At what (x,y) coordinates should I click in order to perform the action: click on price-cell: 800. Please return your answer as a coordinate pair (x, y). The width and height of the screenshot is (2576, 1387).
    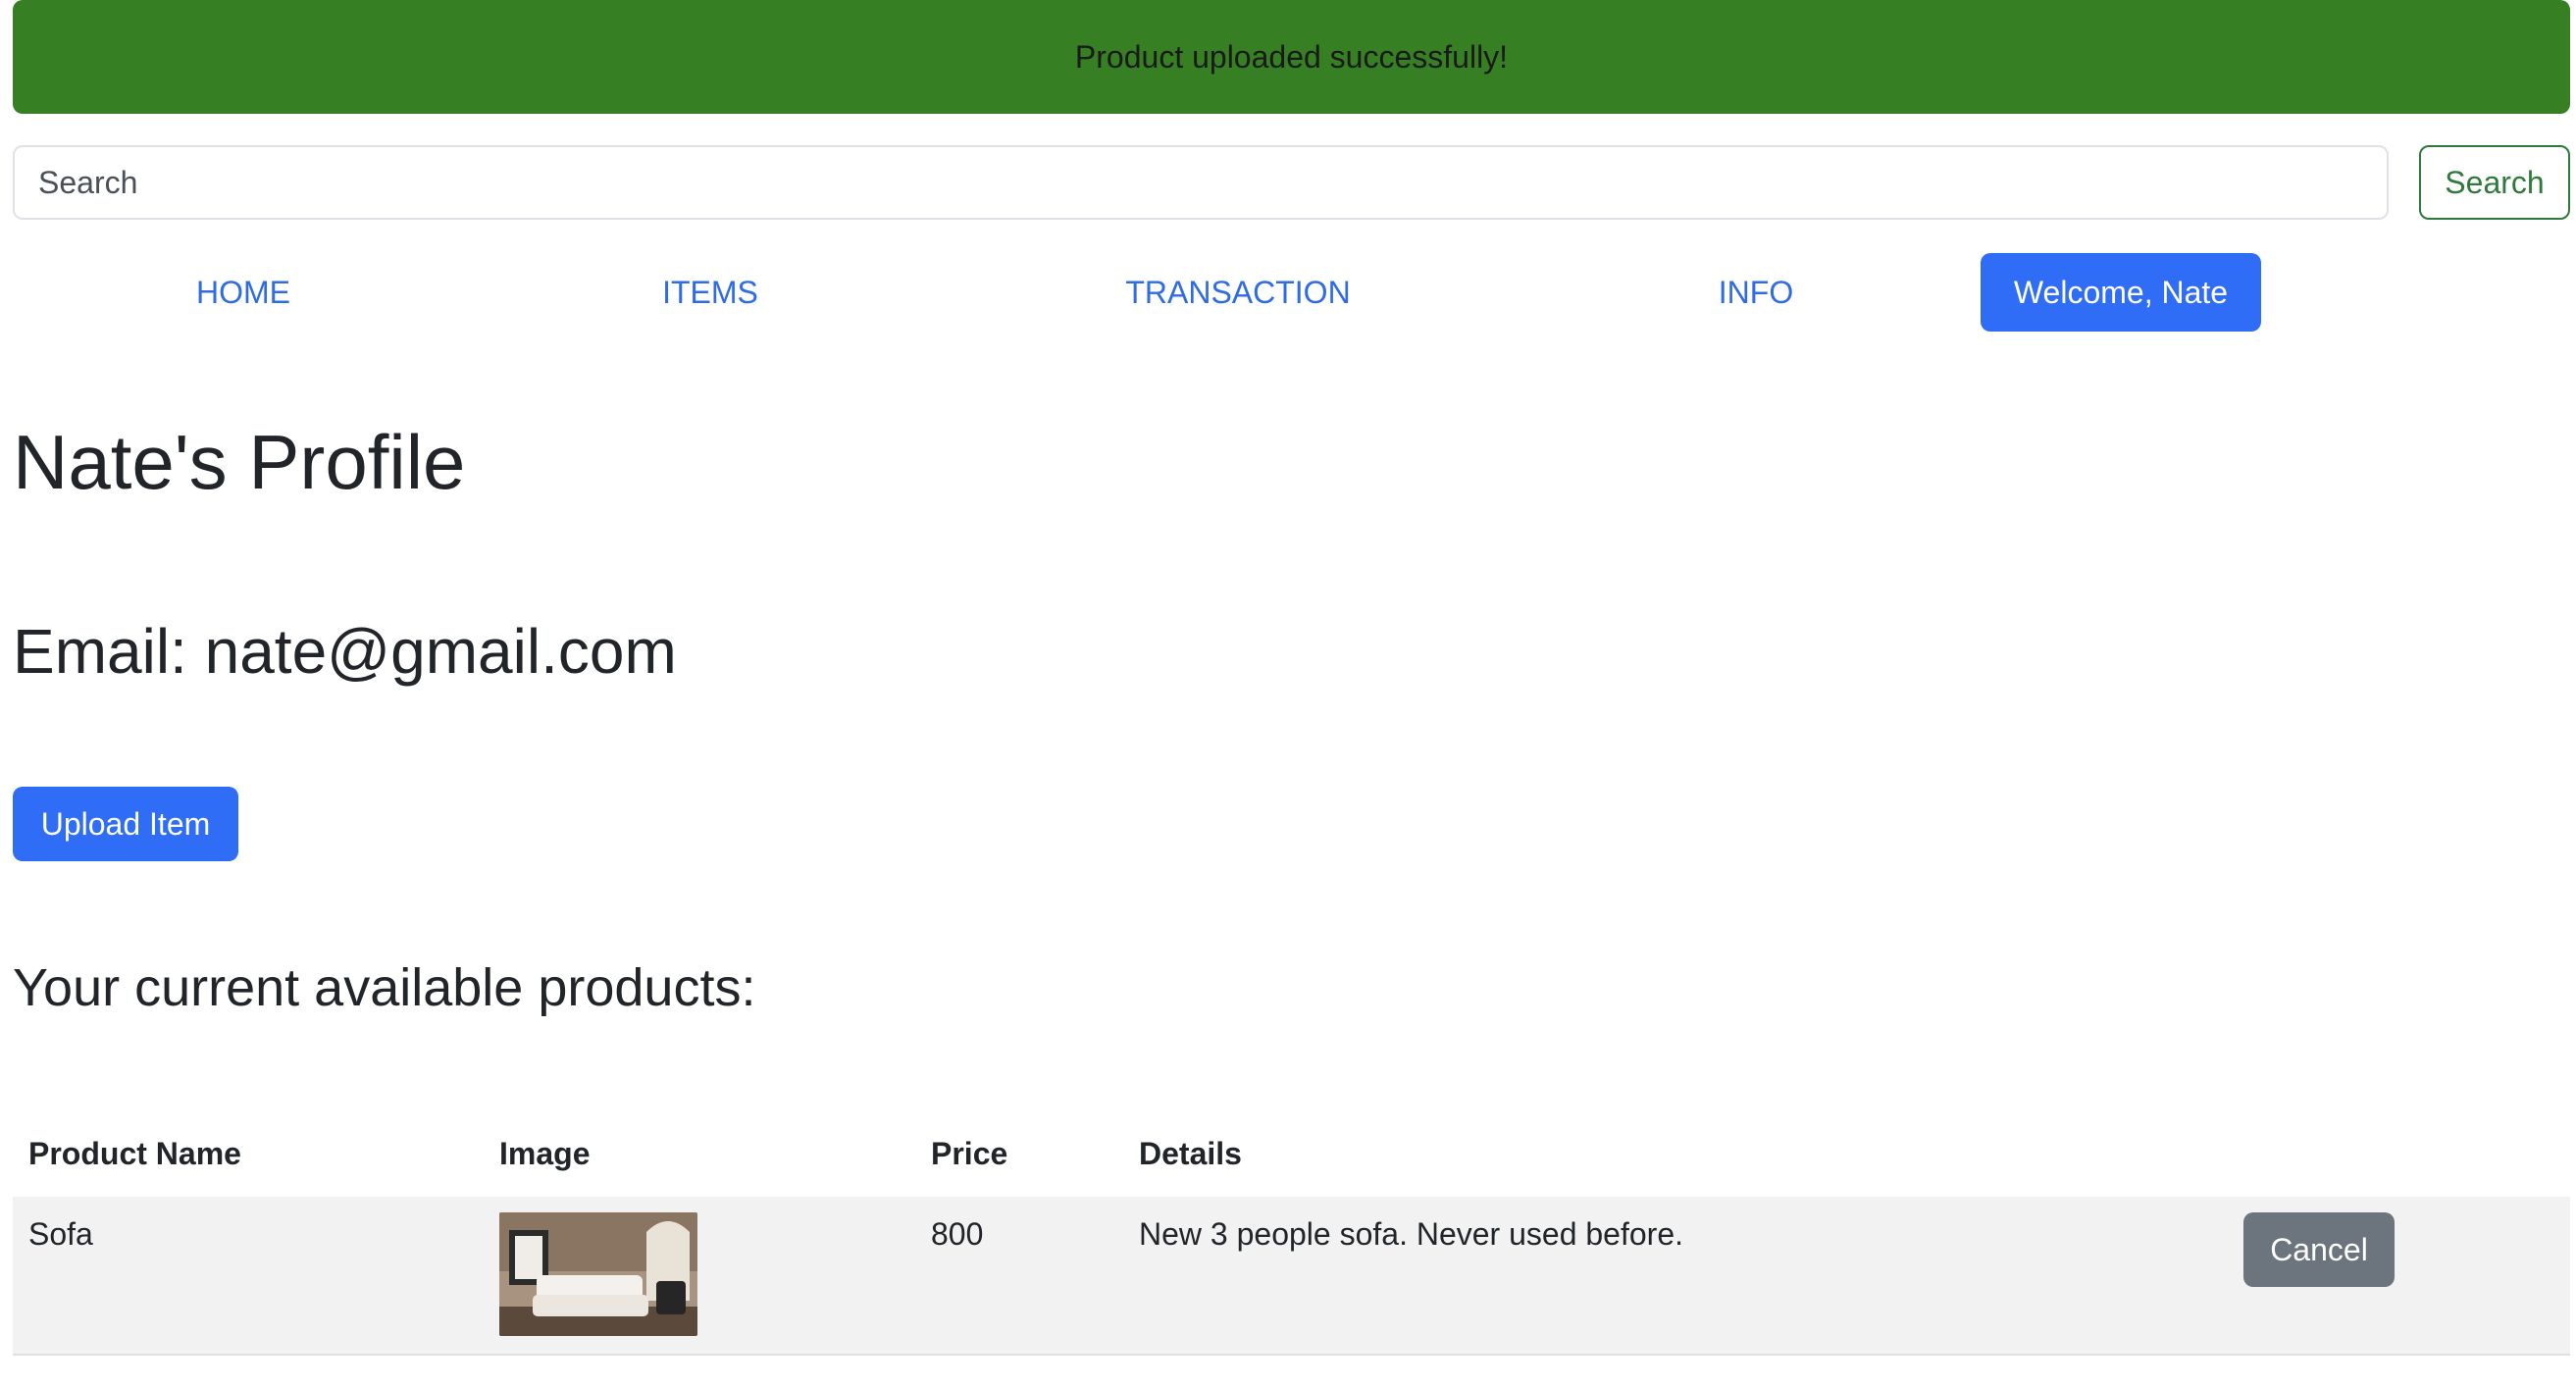
    Looking at the image, I should click on (957, 1234).